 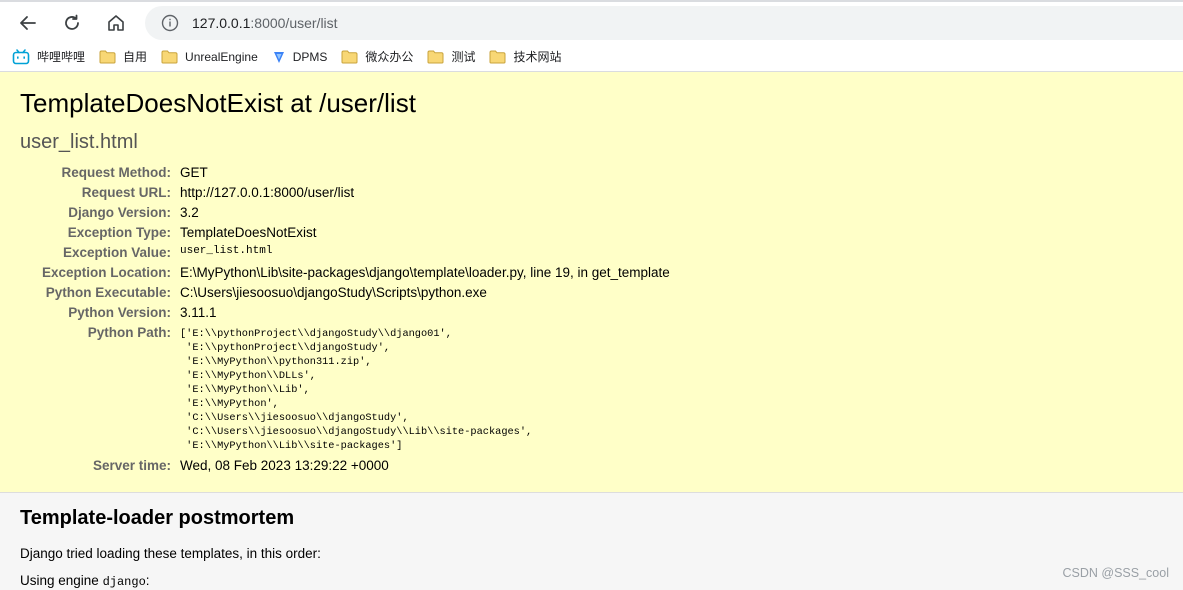 What do you see at coordinates (124, 582) in the screenshot?
I see `engine-name: django` at bounding box center [124, 582].